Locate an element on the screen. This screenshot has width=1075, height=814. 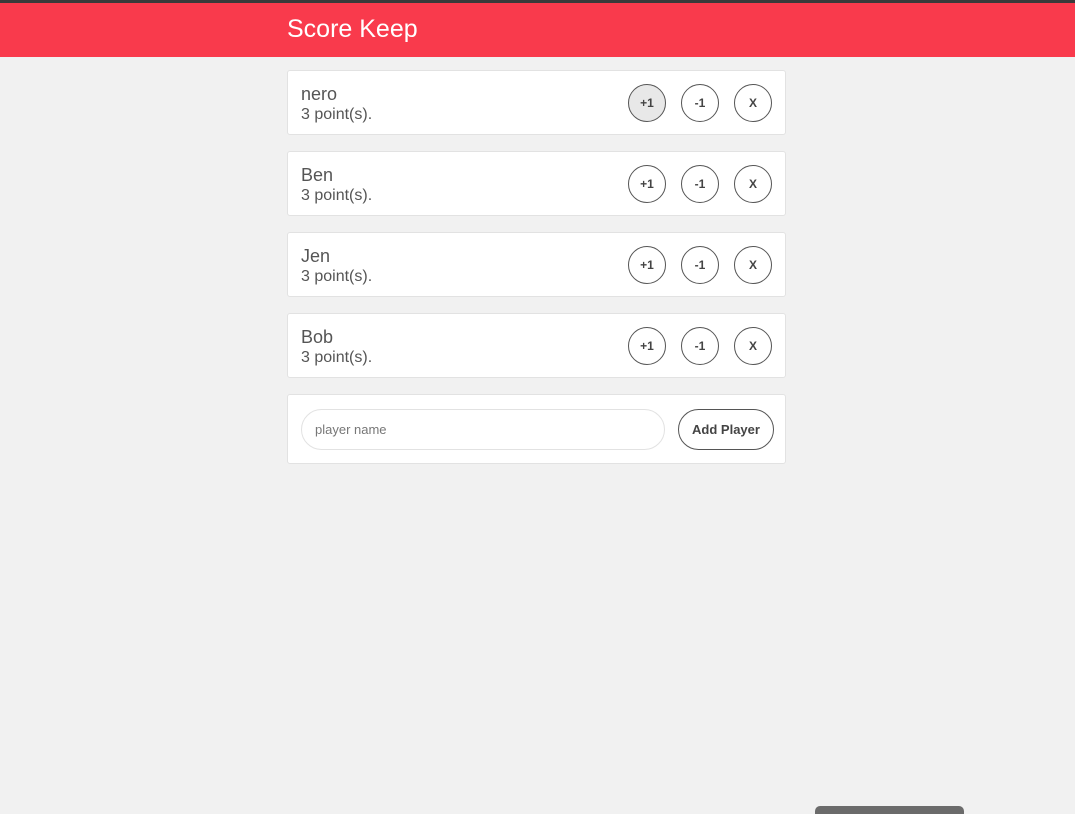
app-header: Score Keep is located at coordinates (537, 30).